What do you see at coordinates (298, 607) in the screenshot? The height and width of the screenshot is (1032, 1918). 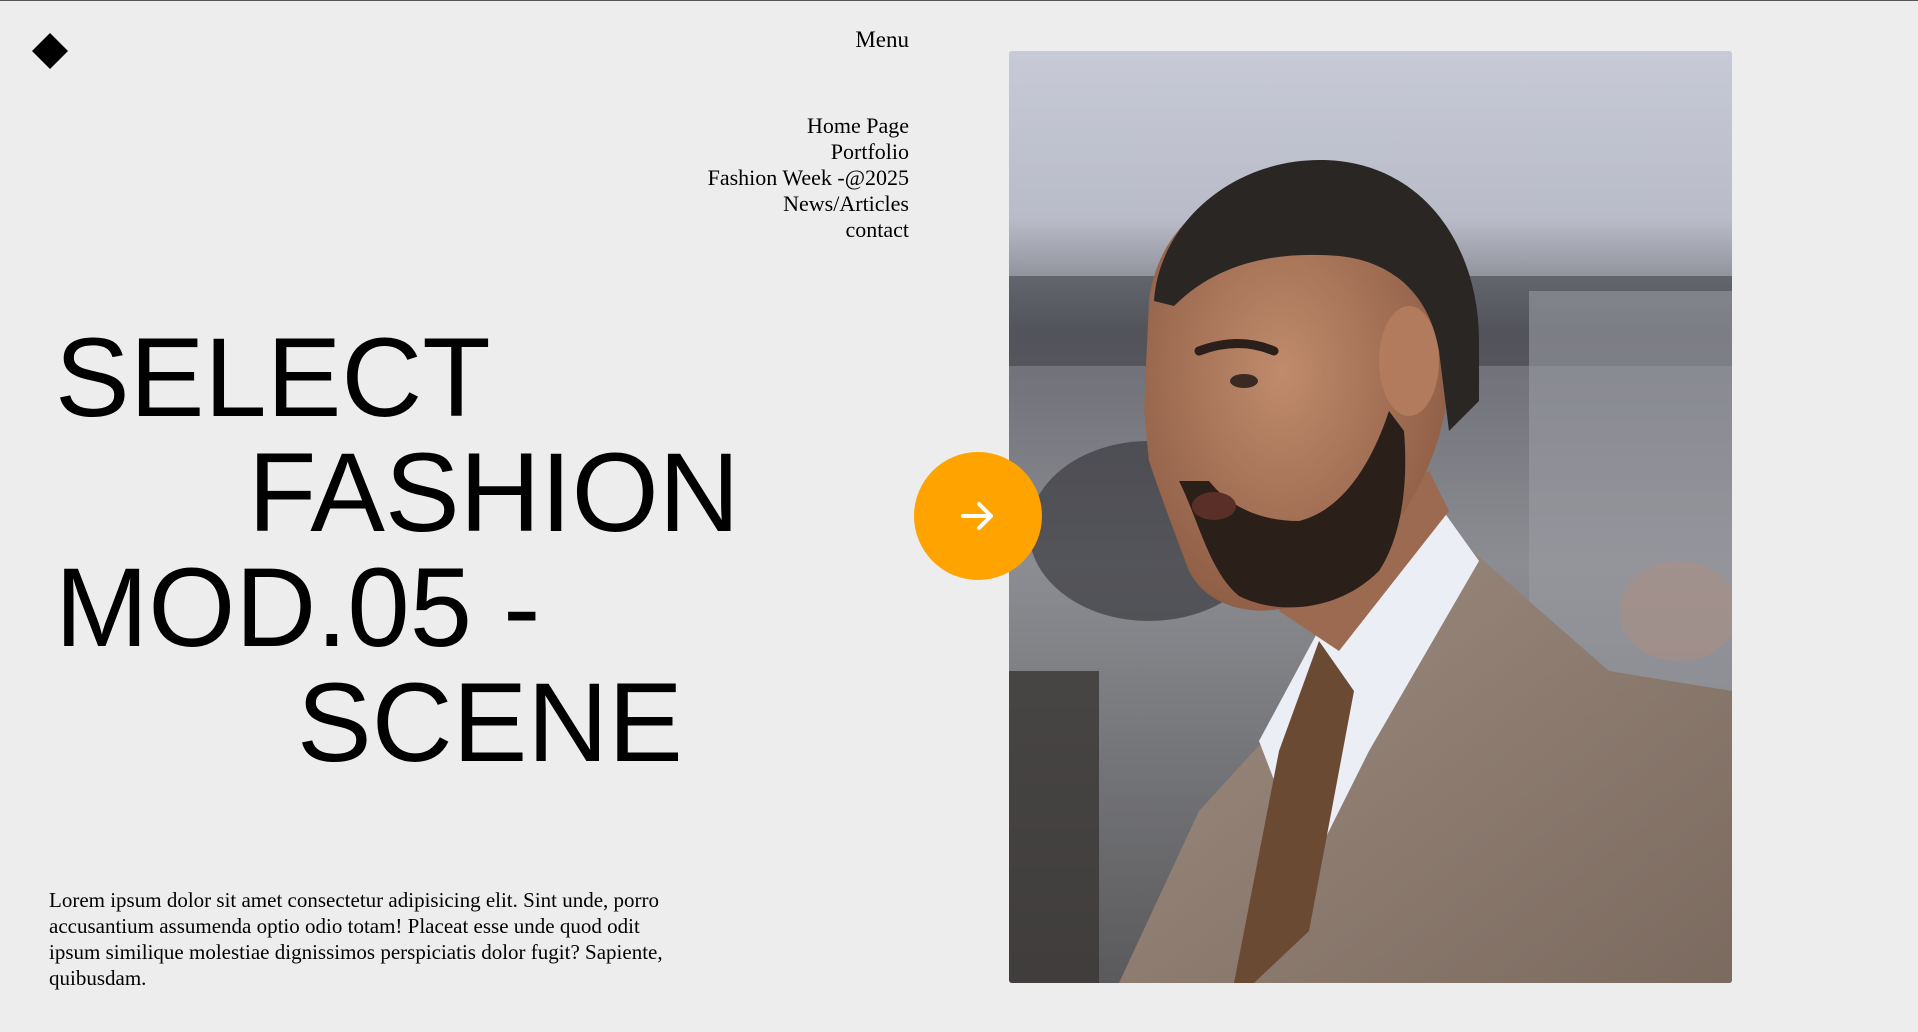 I see `headline-line-3: MOD.05 -` at bounding box center [298, 607].